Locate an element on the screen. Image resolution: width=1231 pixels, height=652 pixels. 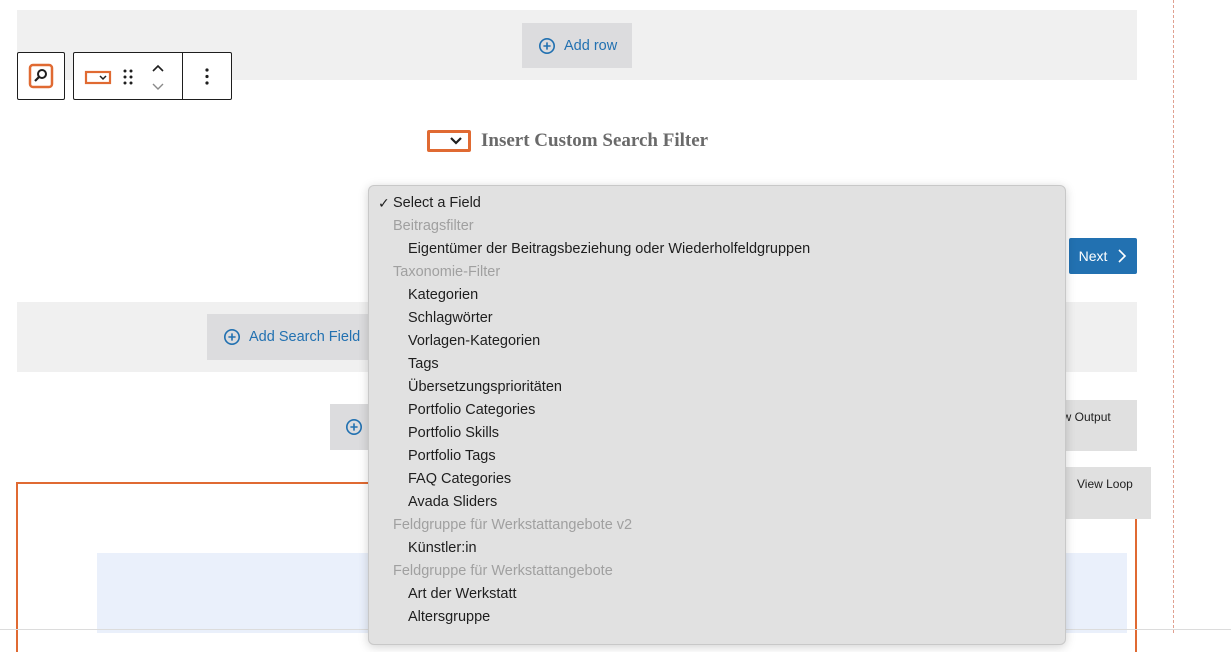
block-heading: Insert Custom Search Filter is located at coordinates (567, 141).